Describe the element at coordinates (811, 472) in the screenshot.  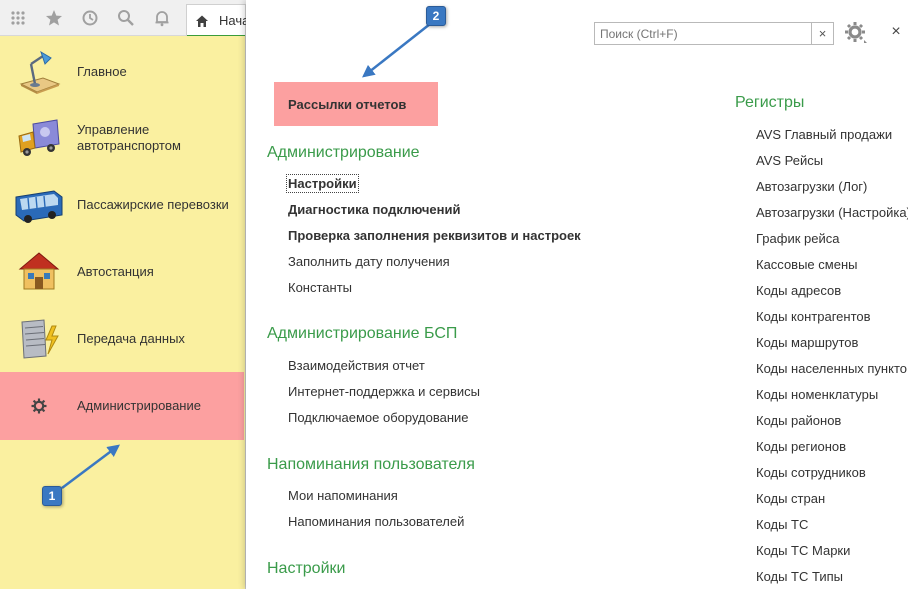
I see `register-item: Коды сотрудников` at that location.